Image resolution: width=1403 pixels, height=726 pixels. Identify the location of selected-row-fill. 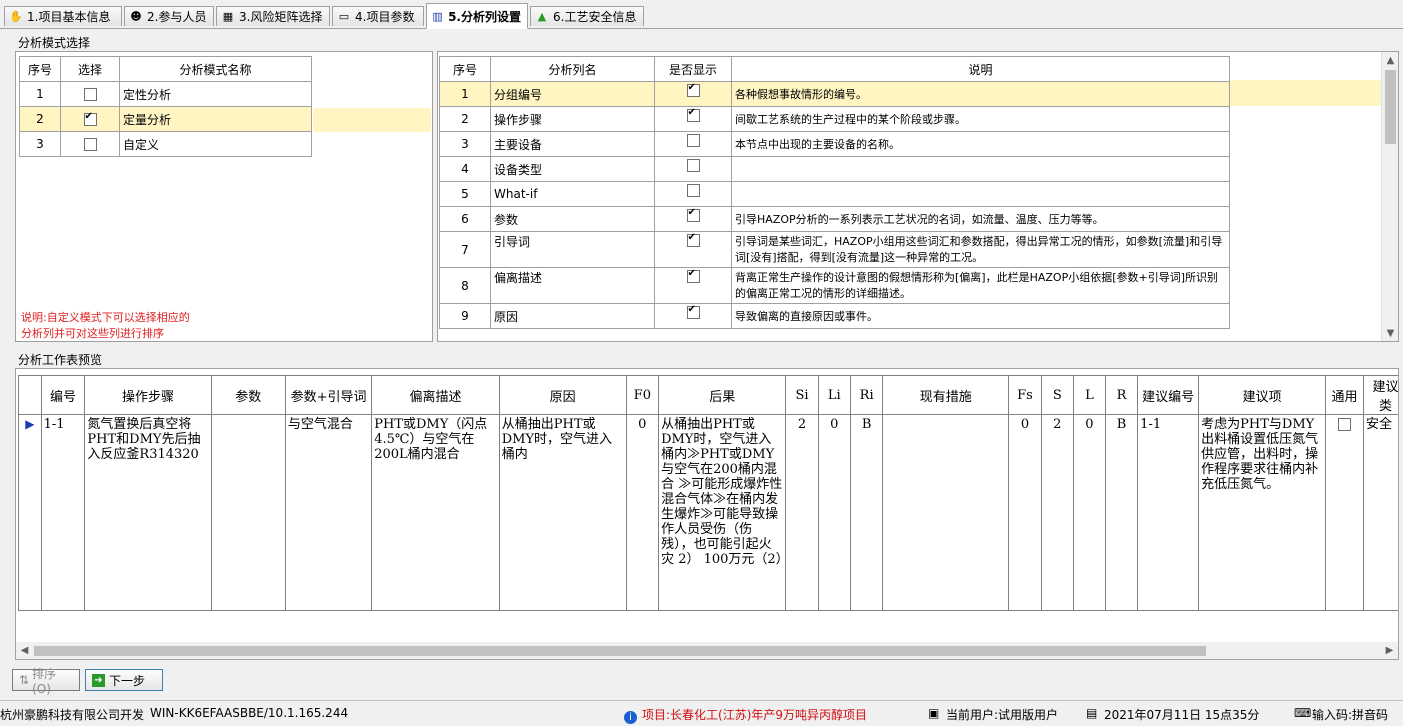
(372, 120).